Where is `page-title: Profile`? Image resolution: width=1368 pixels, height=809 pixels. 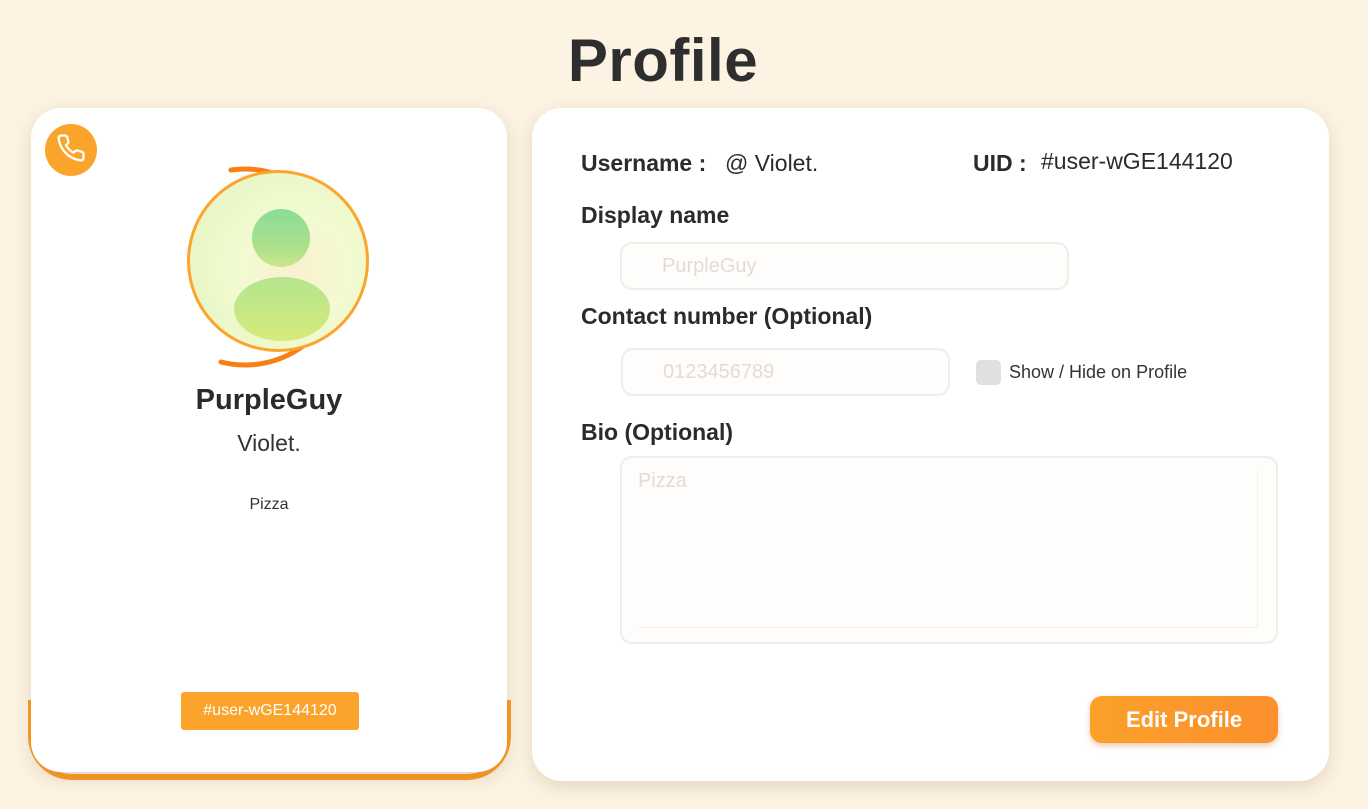
page-title: Profile is located at coordinates (663, 60).